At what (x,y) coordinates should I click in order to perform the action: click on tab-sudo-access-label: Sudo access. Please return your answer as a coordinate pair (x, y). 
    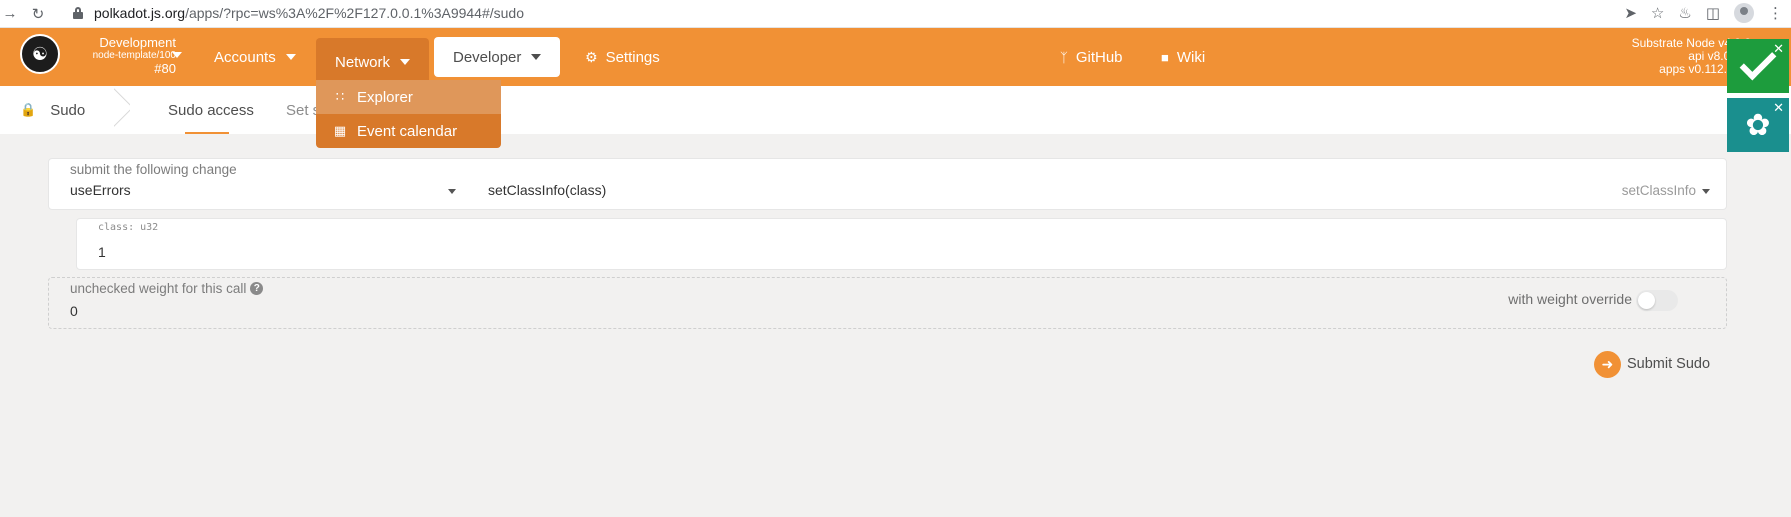
    Looking at the image, I should click on (211, 110).